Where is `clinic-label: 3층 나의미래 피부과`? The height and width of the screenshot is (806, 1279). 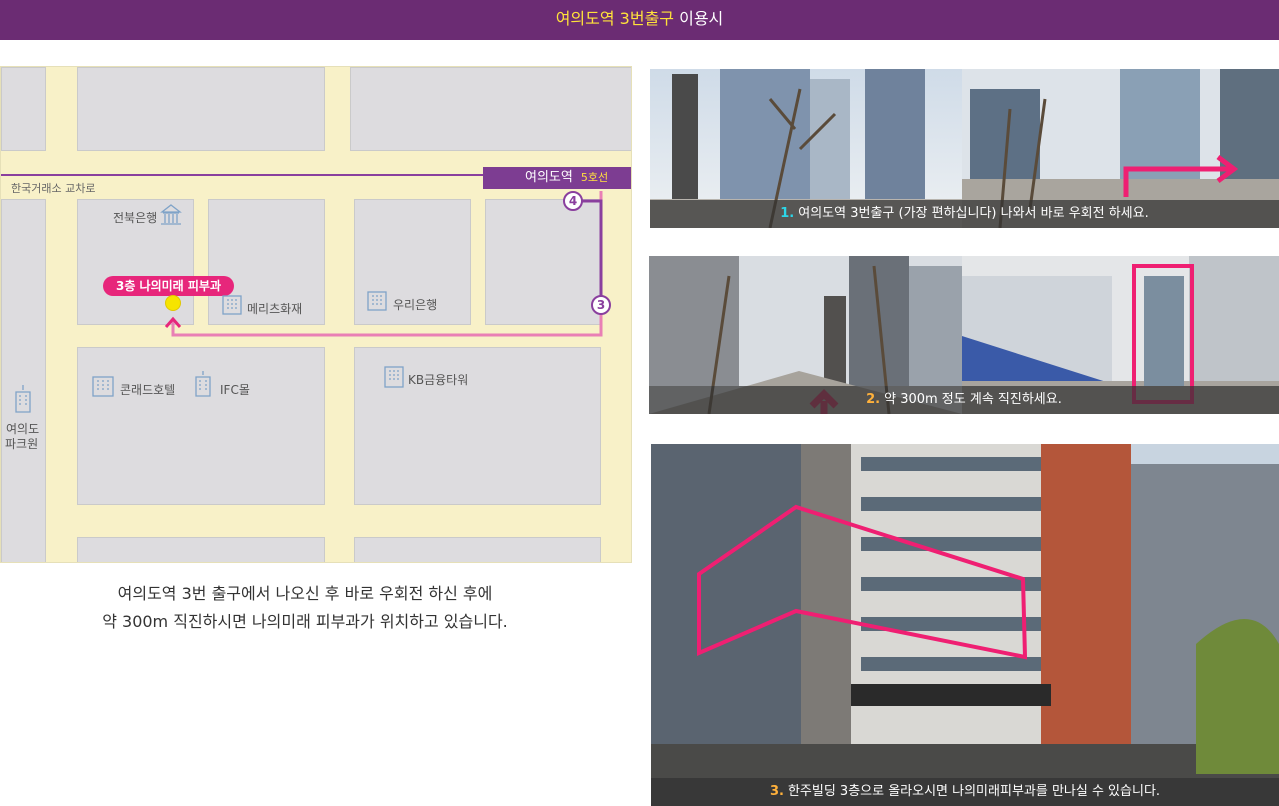
clinic-label: 3층 나의미래 피부과 is located at coordinates (168, 286).